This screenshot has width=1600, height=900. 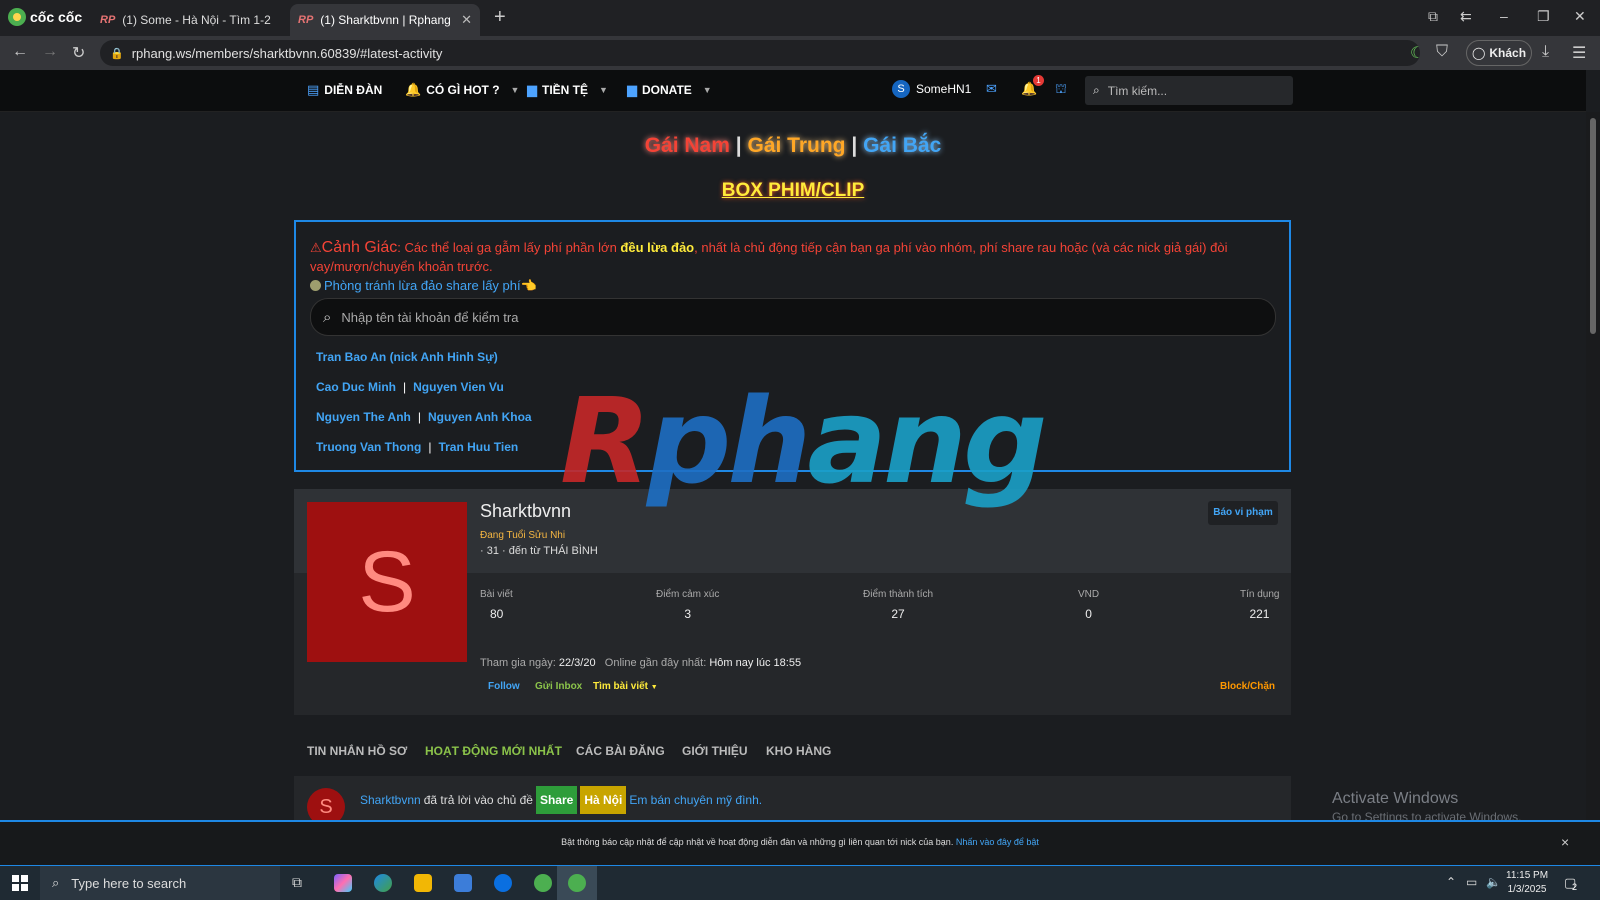 I want to click on guest-profile-button: ◯ Khách, so click(x=1499, y=53).